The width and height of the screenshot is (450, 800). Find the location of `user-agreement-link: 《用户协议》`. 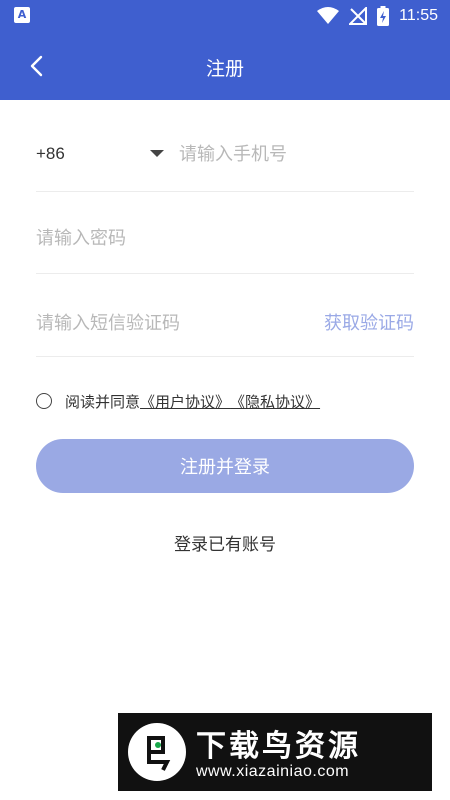

user-agreement-link: 《用户协议》 is located at coordinates (185, 401).